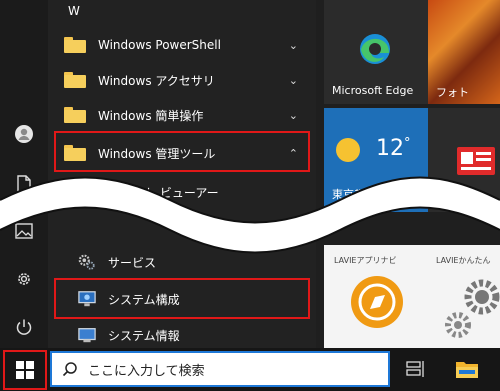  What do you see at coordinates (182, 298) in the screenshot?
I see `highlight-system-config` at bounding box center [182, 298].